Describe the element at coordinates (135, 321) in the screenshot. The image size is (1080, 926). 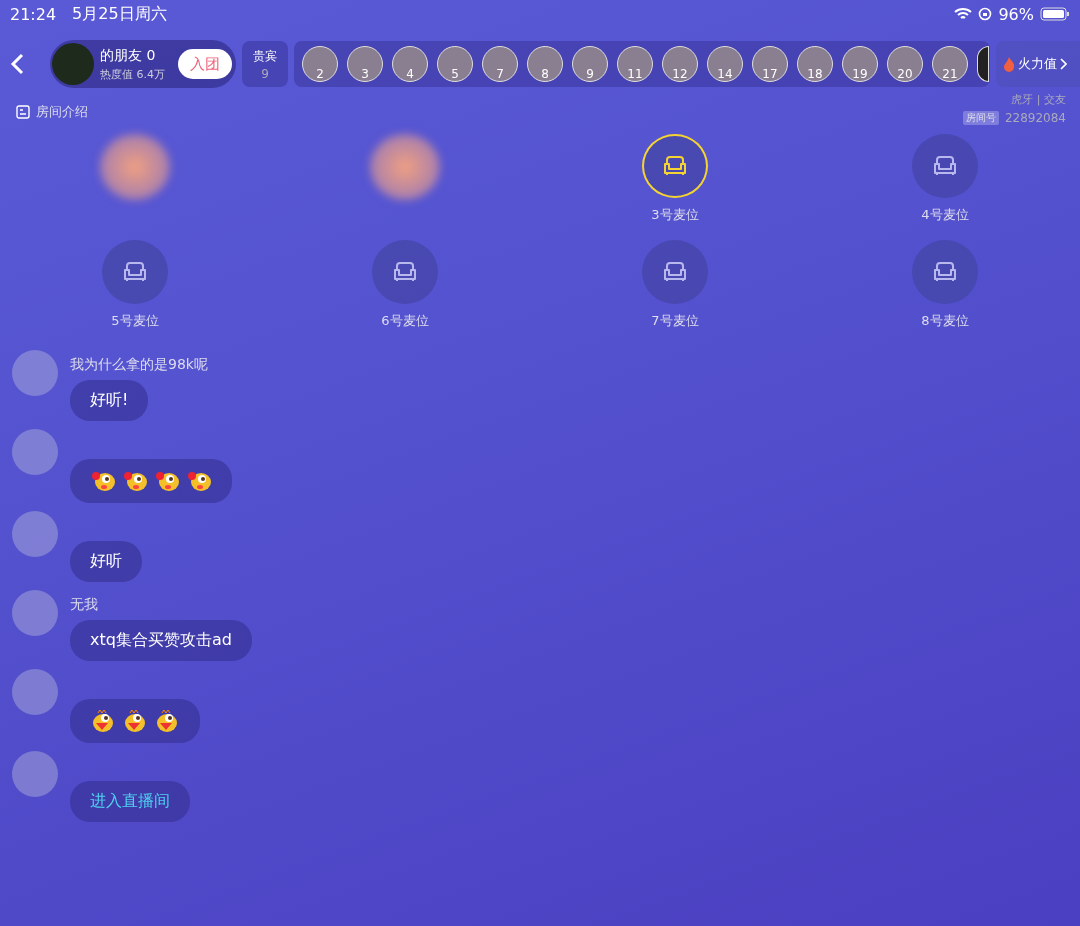
I see `seat-label: 5号麦位` at that location.